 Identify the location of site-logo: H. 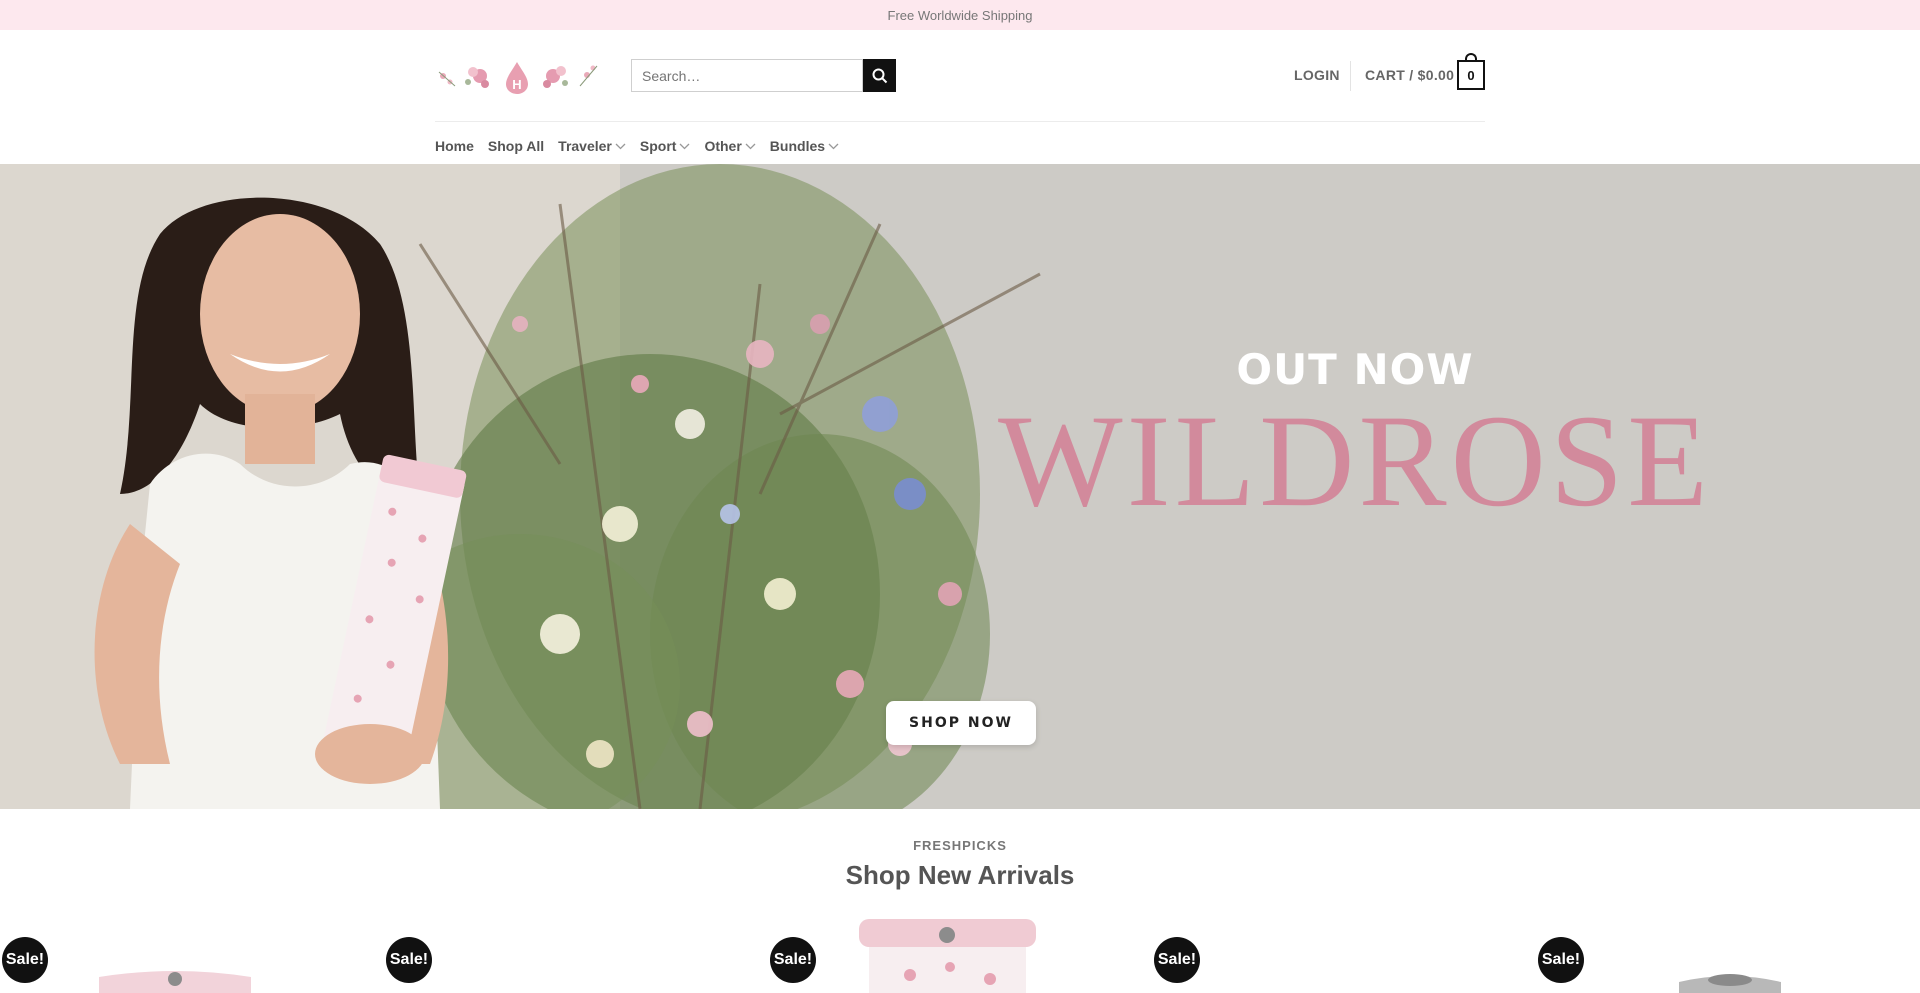
(517, 77).